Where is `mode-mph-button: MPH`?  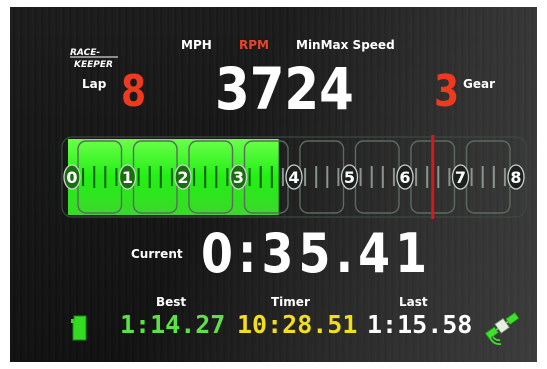 mode-mph-button: MPH is located at coordinates (196, 45).